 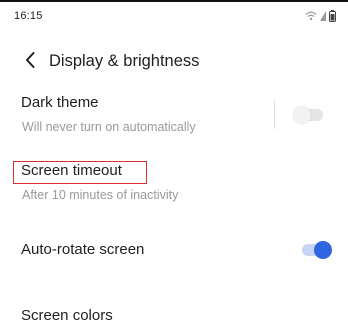 I want to click on auto-rotate-toggle, so click(x=315, y=250).